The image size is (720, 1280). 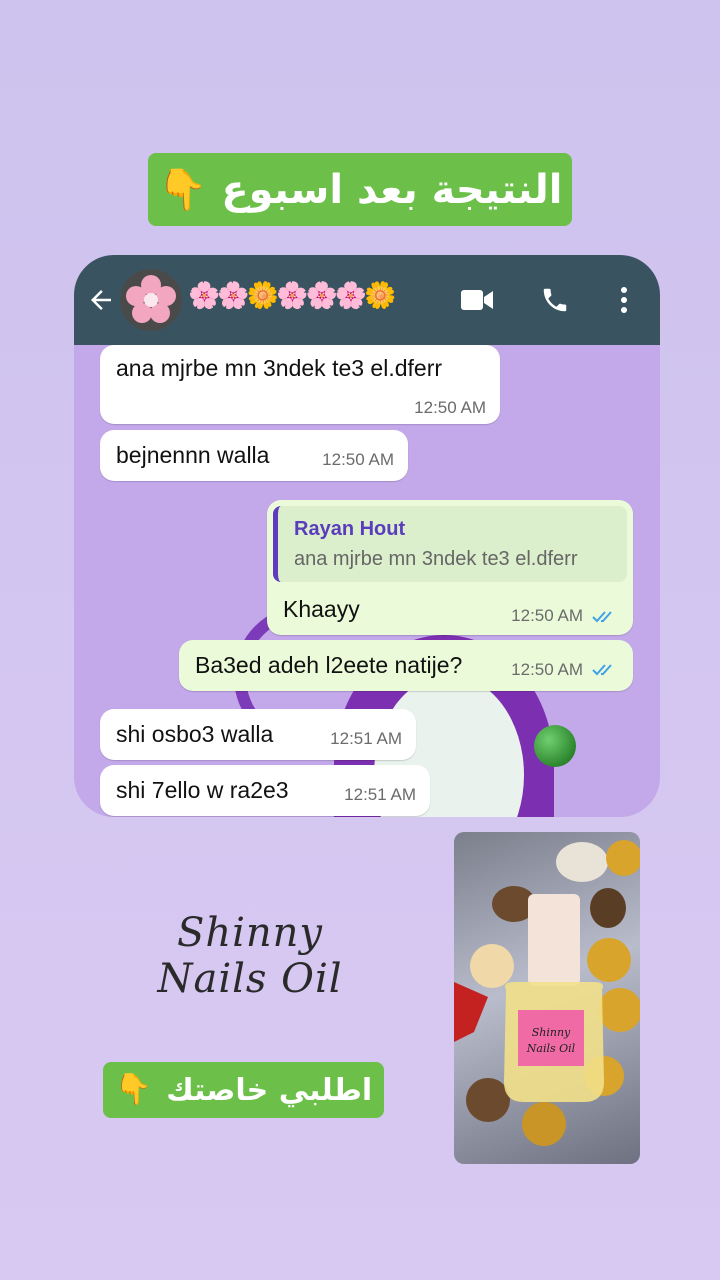 I want to click on flower-icon, so click(x=151, y=299).